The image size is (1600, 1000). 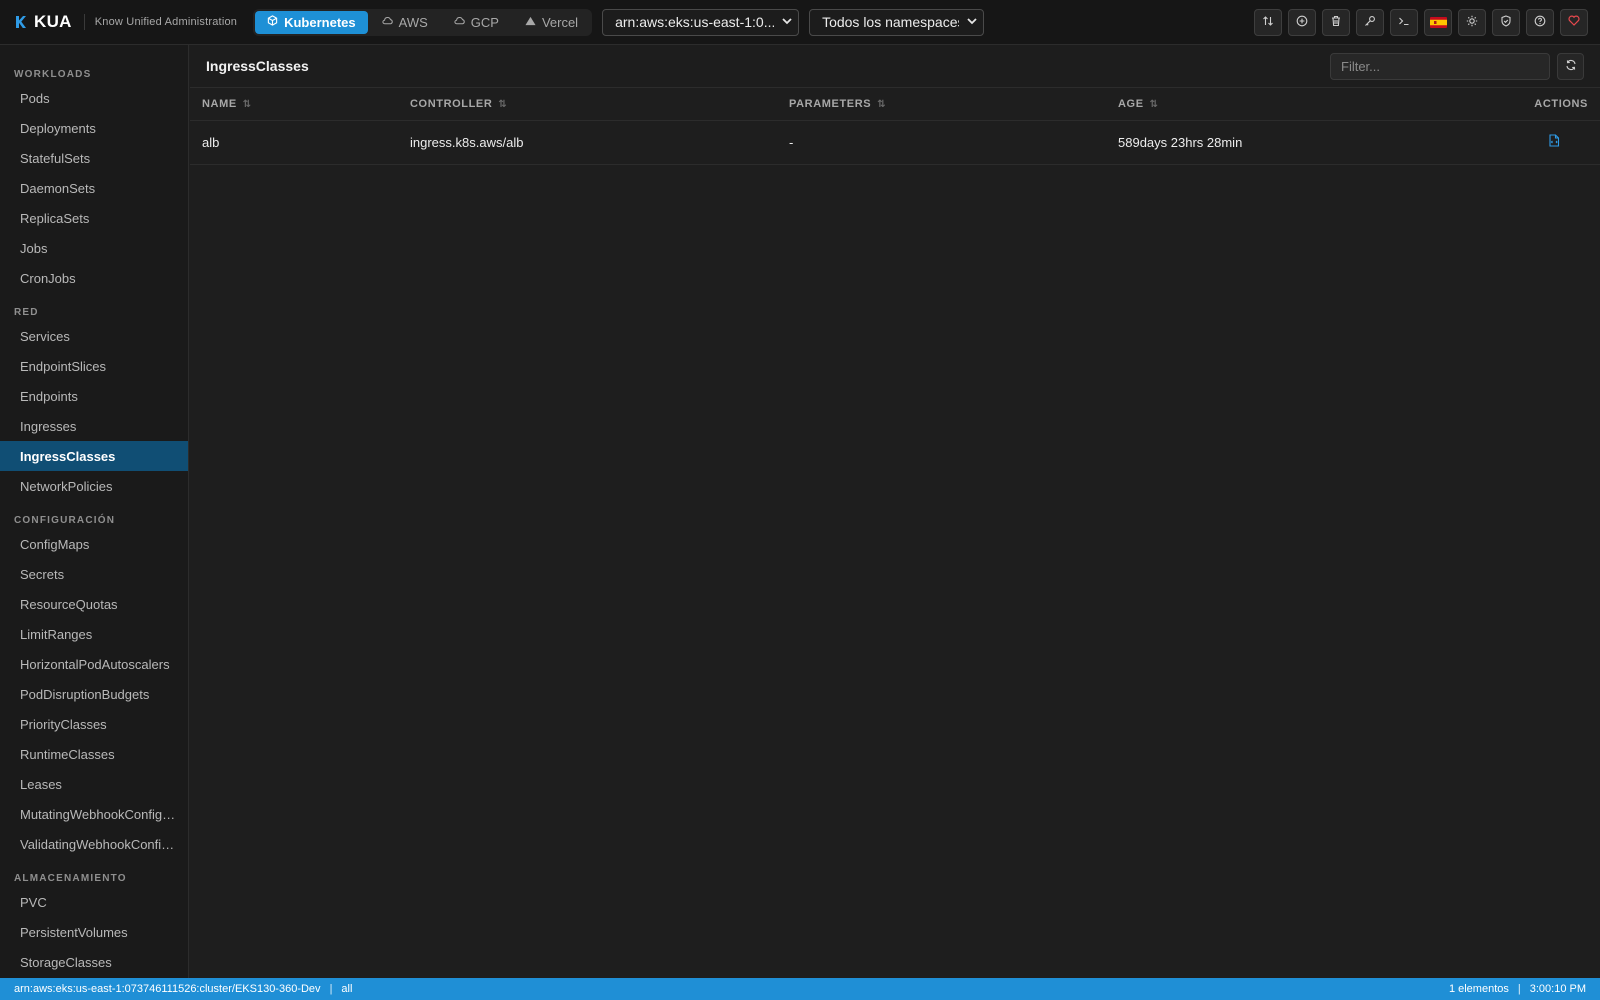 I want to click on tab-vercel: Vercel, so click(x=551, y=22).